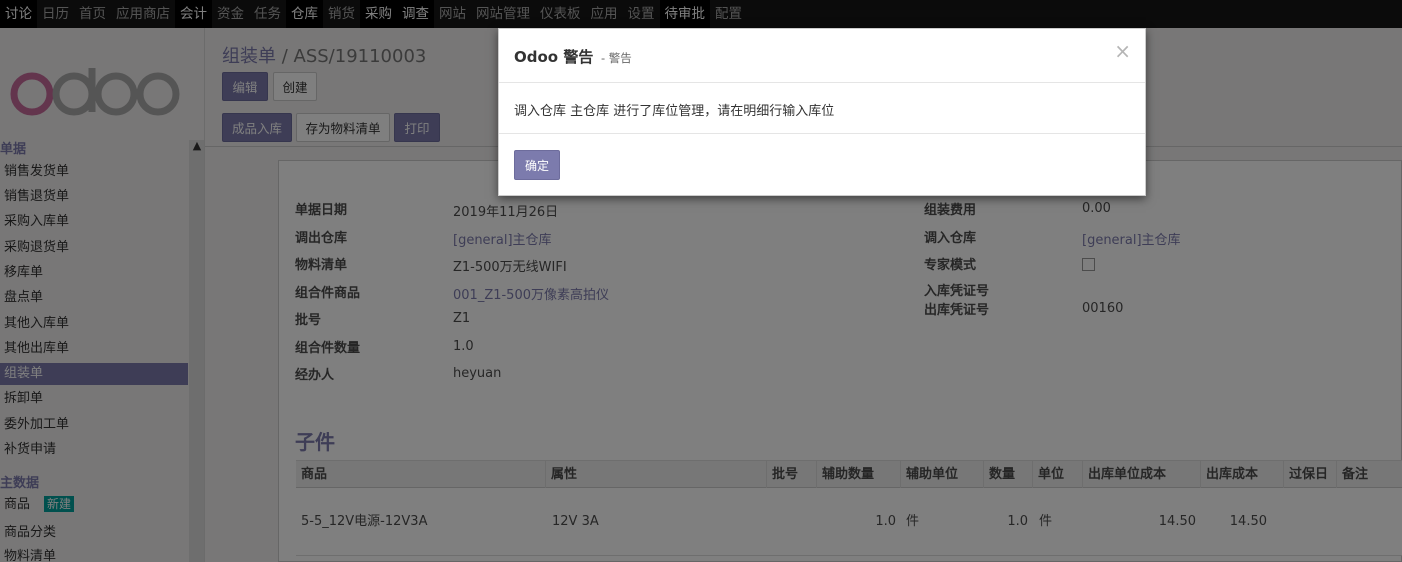 This screenshot has height=562, width=1402. I want to click on close-icon: ×, so click(1122, 51).